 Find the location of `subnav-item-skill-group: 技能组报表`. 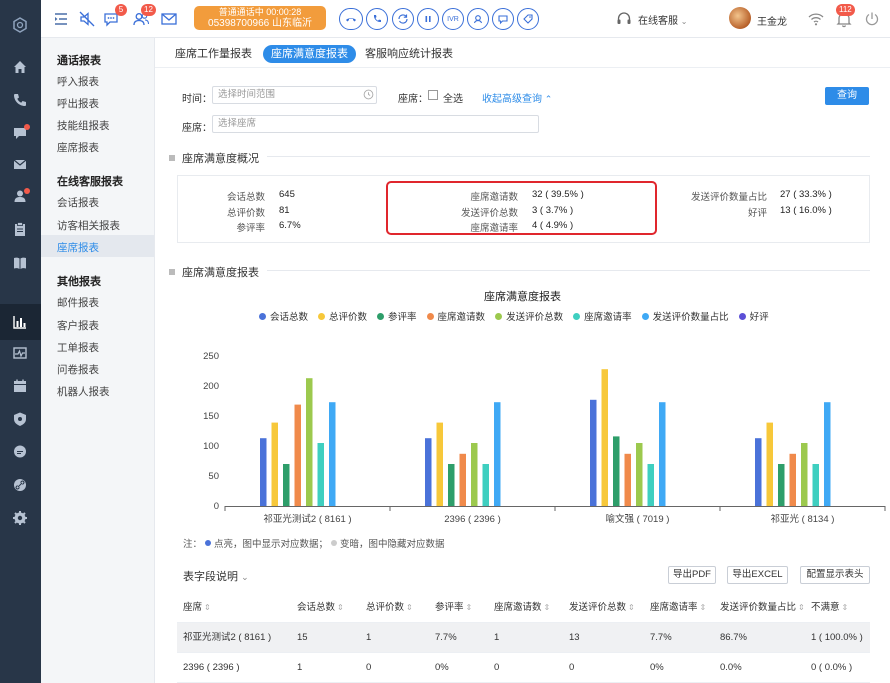

subnav-item-skill-group: 技能组报表 is located at coordinates (83, 125).